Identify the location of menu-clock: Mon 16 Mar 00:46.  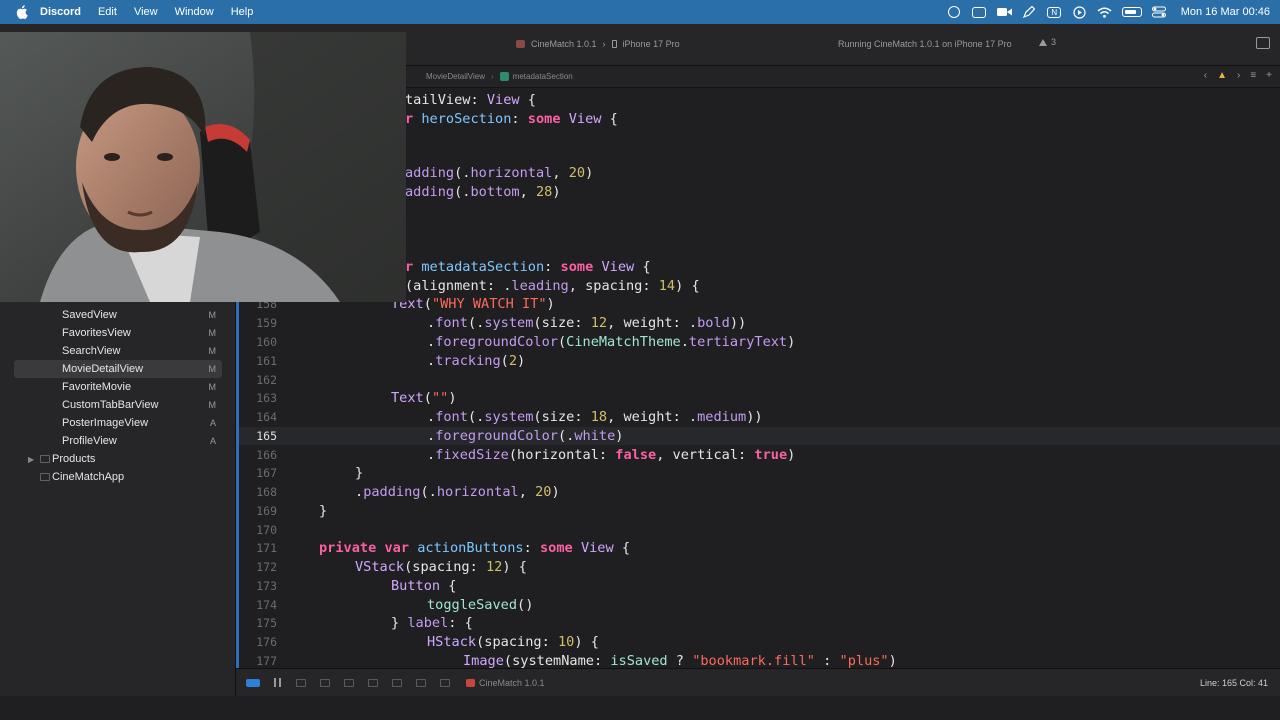
(1225, 12).